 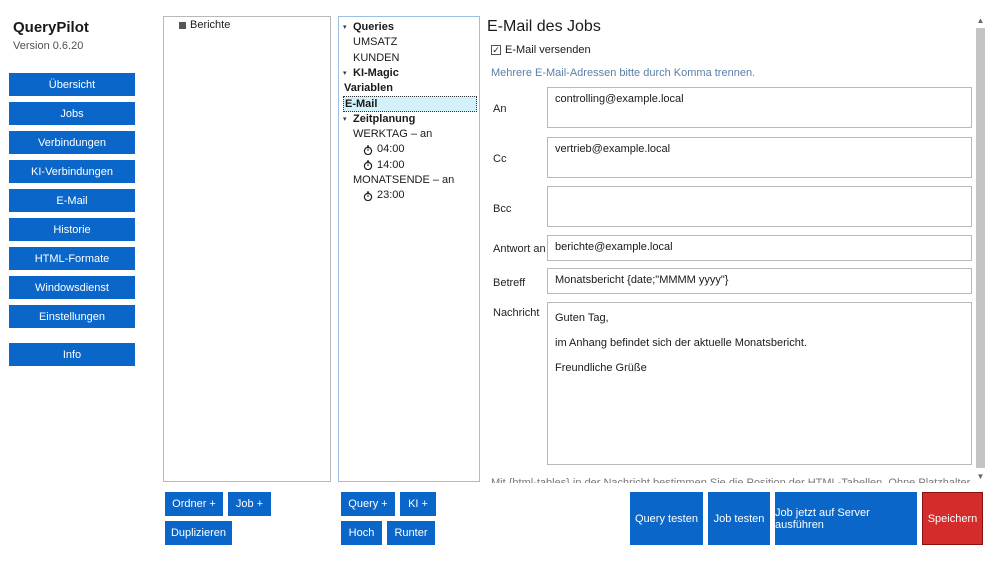 I want to click on scroll-down-arrow-icon: ▼, so click(x=980, y=477).